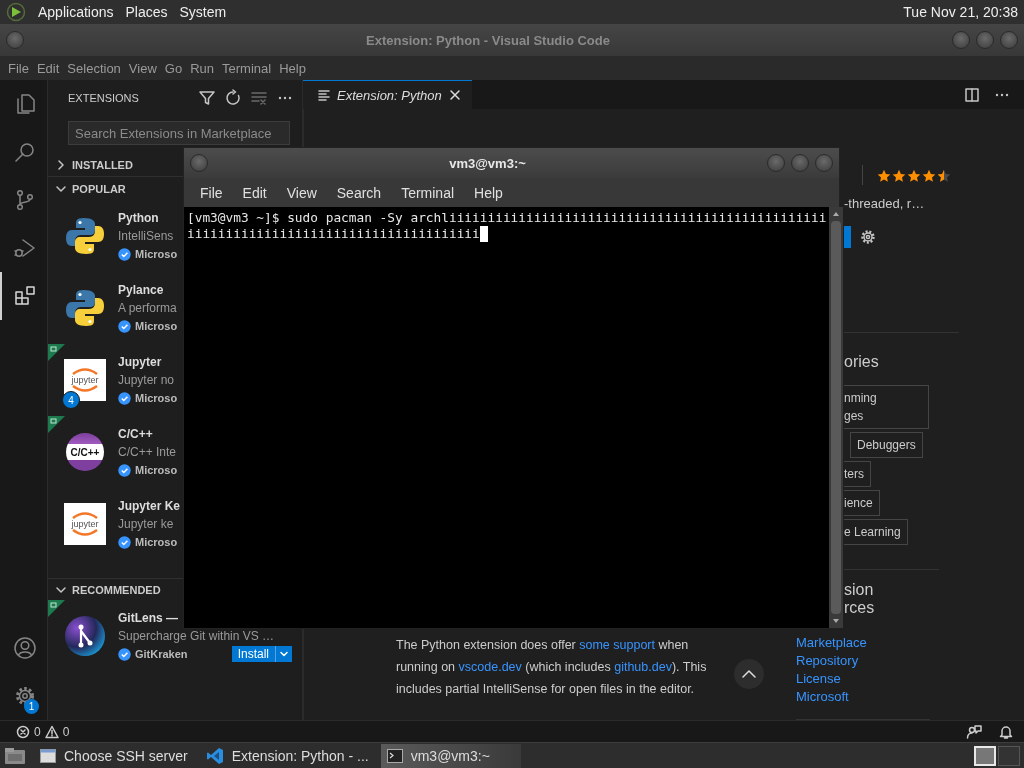 This screenshot has width=1024, height=768. Describe the element at coordinates (749, 674) in the screenshot. I see `scroll-top-button` at that location.